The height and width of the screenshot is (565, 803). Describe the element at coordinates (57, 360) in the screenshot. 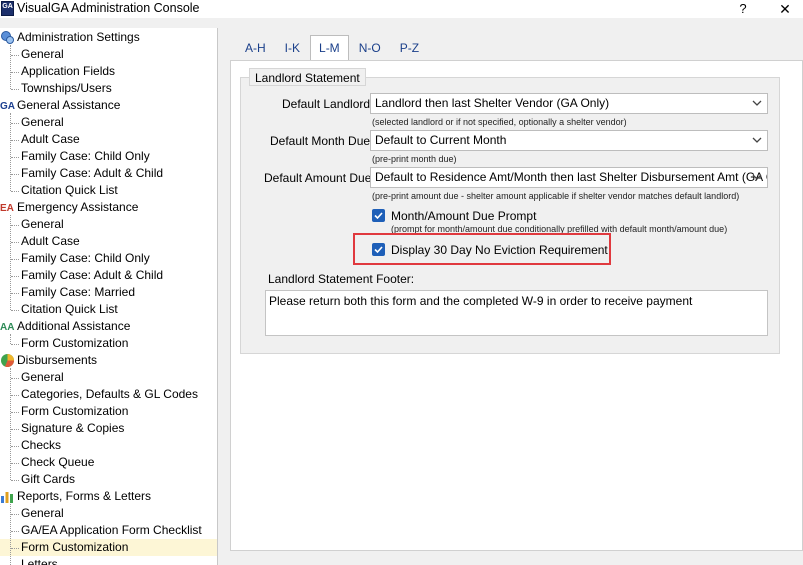

I see `tree-group-label: Disbursements` at that location.